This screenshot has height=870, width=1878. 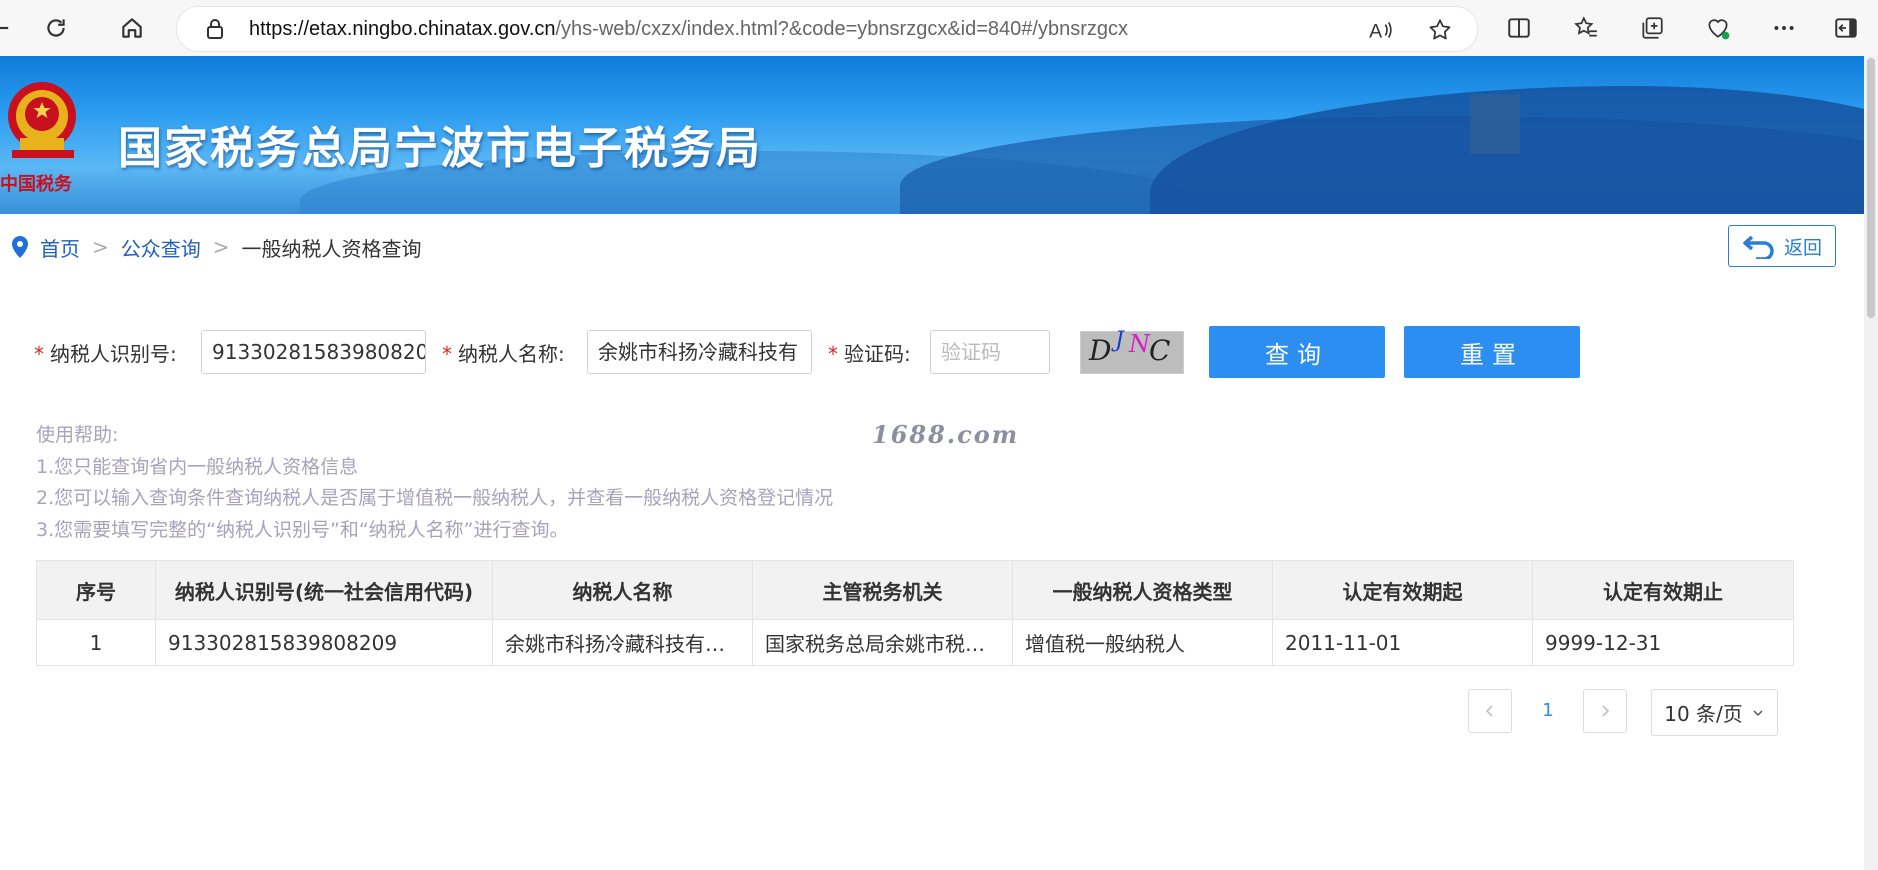 I want to click on collections-icon, so click(x=1652, y=28).